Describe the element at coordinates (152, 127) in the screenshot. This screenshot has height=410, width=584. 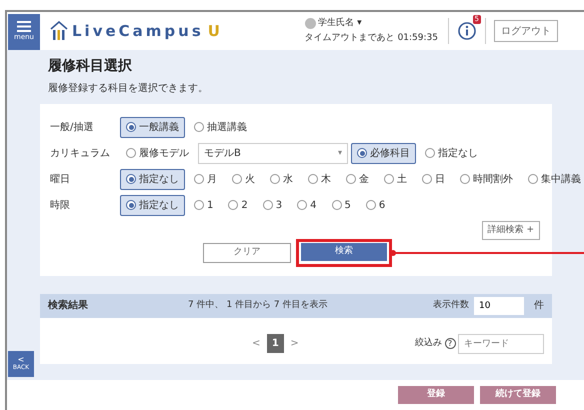
I see `radio-option: 一般講義` at that location.